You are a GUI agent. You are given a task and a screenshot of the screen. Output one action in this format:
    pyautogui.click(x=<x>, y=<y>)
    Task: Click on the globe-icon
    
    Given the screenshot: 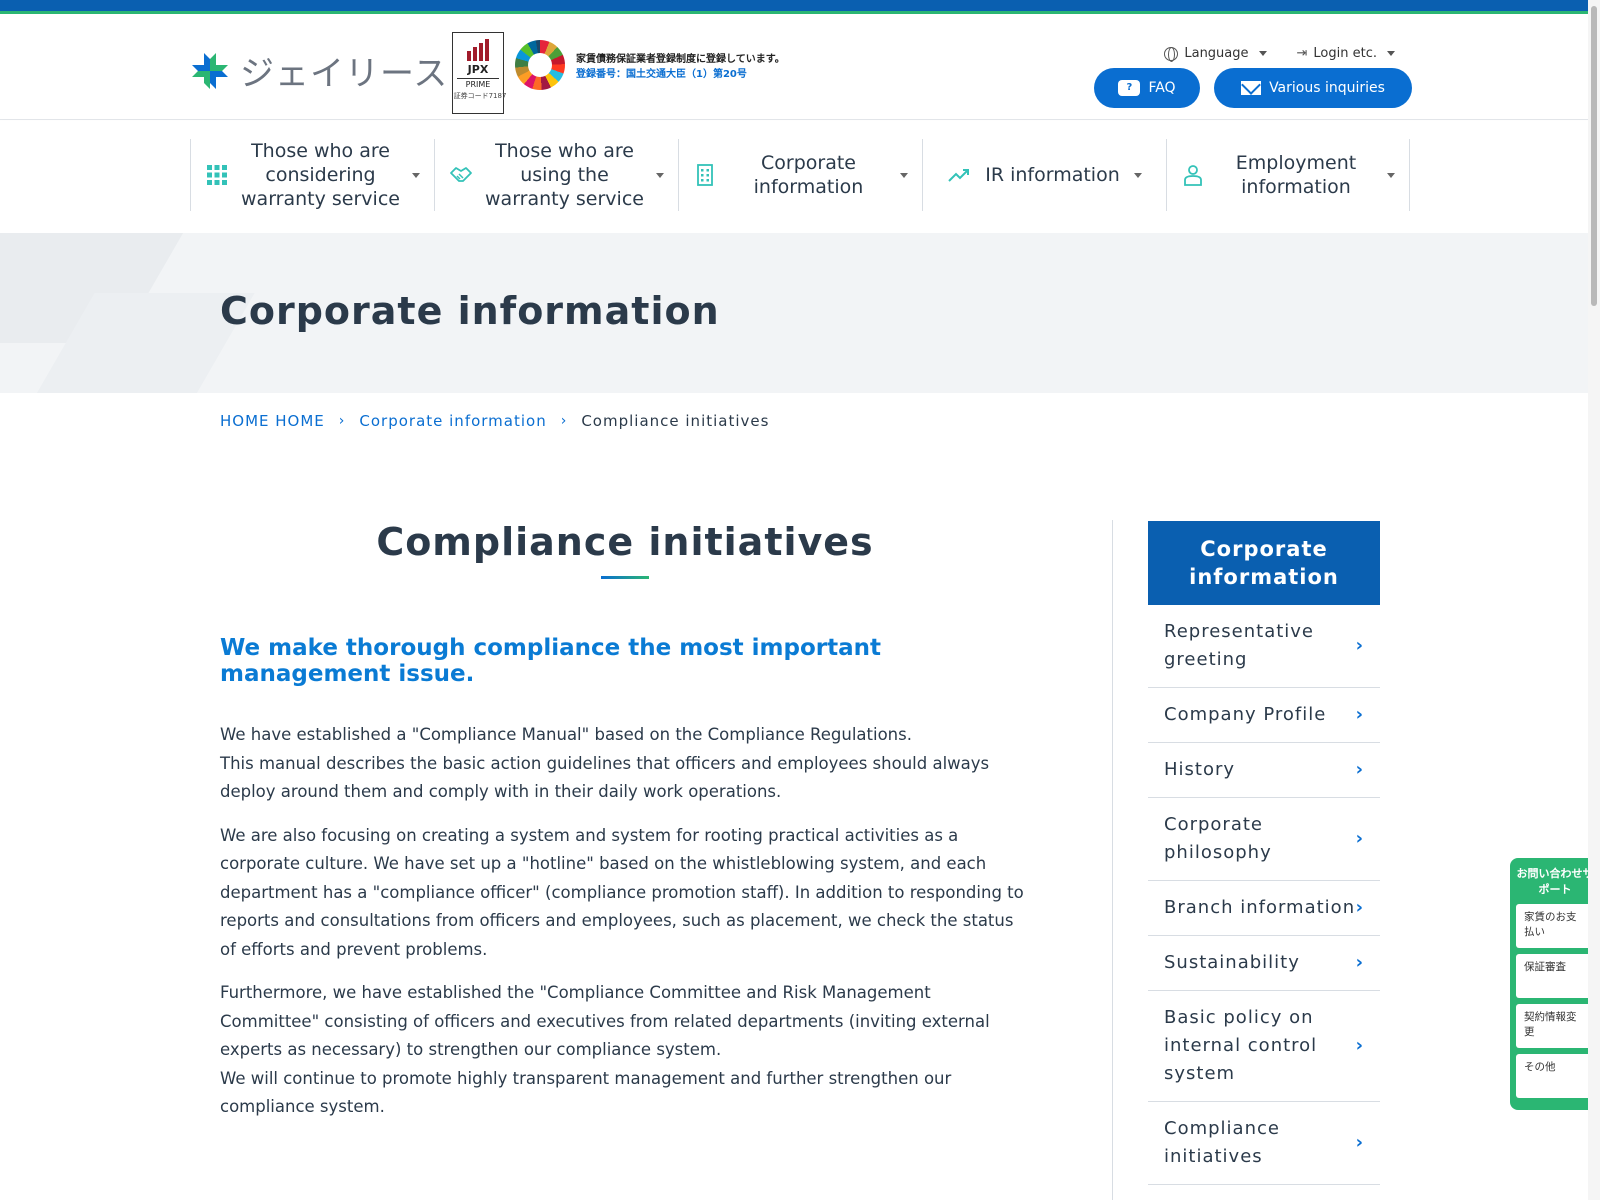 What is the action you would take?
    pyautogui.click(x=1171, y=54)
    